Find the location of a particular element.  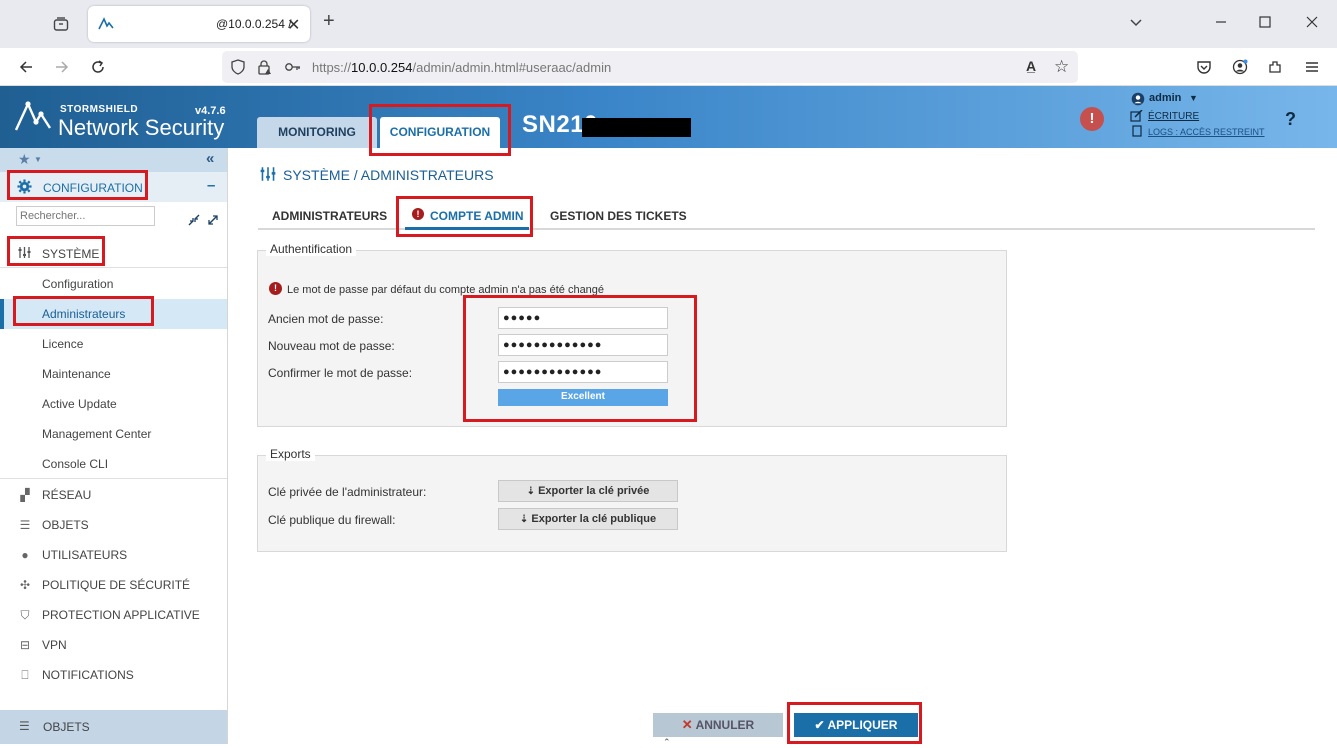

sliders-icon is located at coordinates (24, 254).